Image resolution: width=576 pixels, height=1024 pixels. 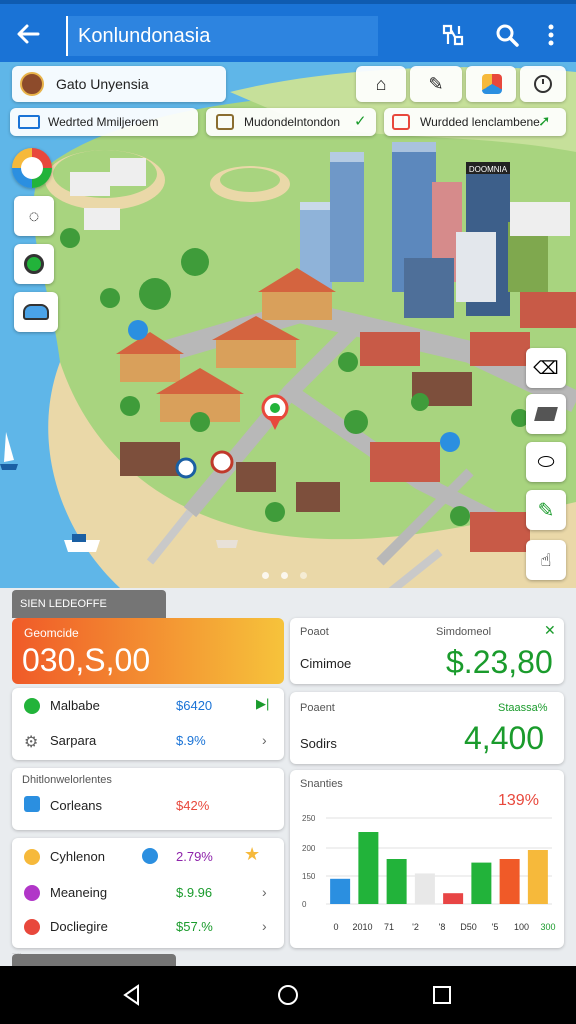 What do you see at coordinates (148, 706) in the screenshot?
I see `list-item: Malbabe $6420 ▶|` at bounding box center [148, 706].